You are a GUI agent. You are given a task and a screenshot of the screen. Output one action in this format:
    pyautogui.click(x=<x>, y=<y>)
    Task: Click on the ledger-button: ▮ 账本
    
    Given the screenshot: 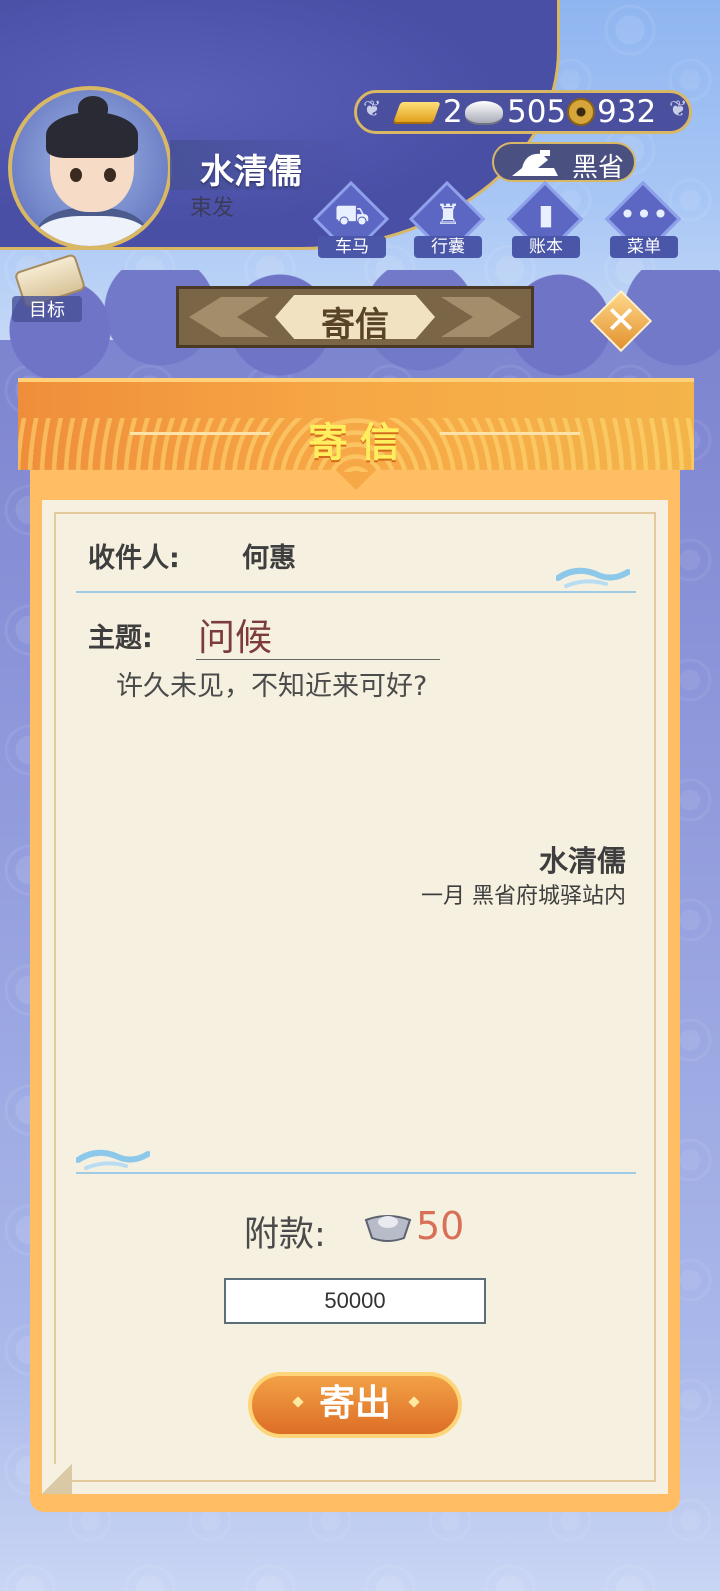 What is the action you would take?
    pyautogui.click(x=546, y=224)
    